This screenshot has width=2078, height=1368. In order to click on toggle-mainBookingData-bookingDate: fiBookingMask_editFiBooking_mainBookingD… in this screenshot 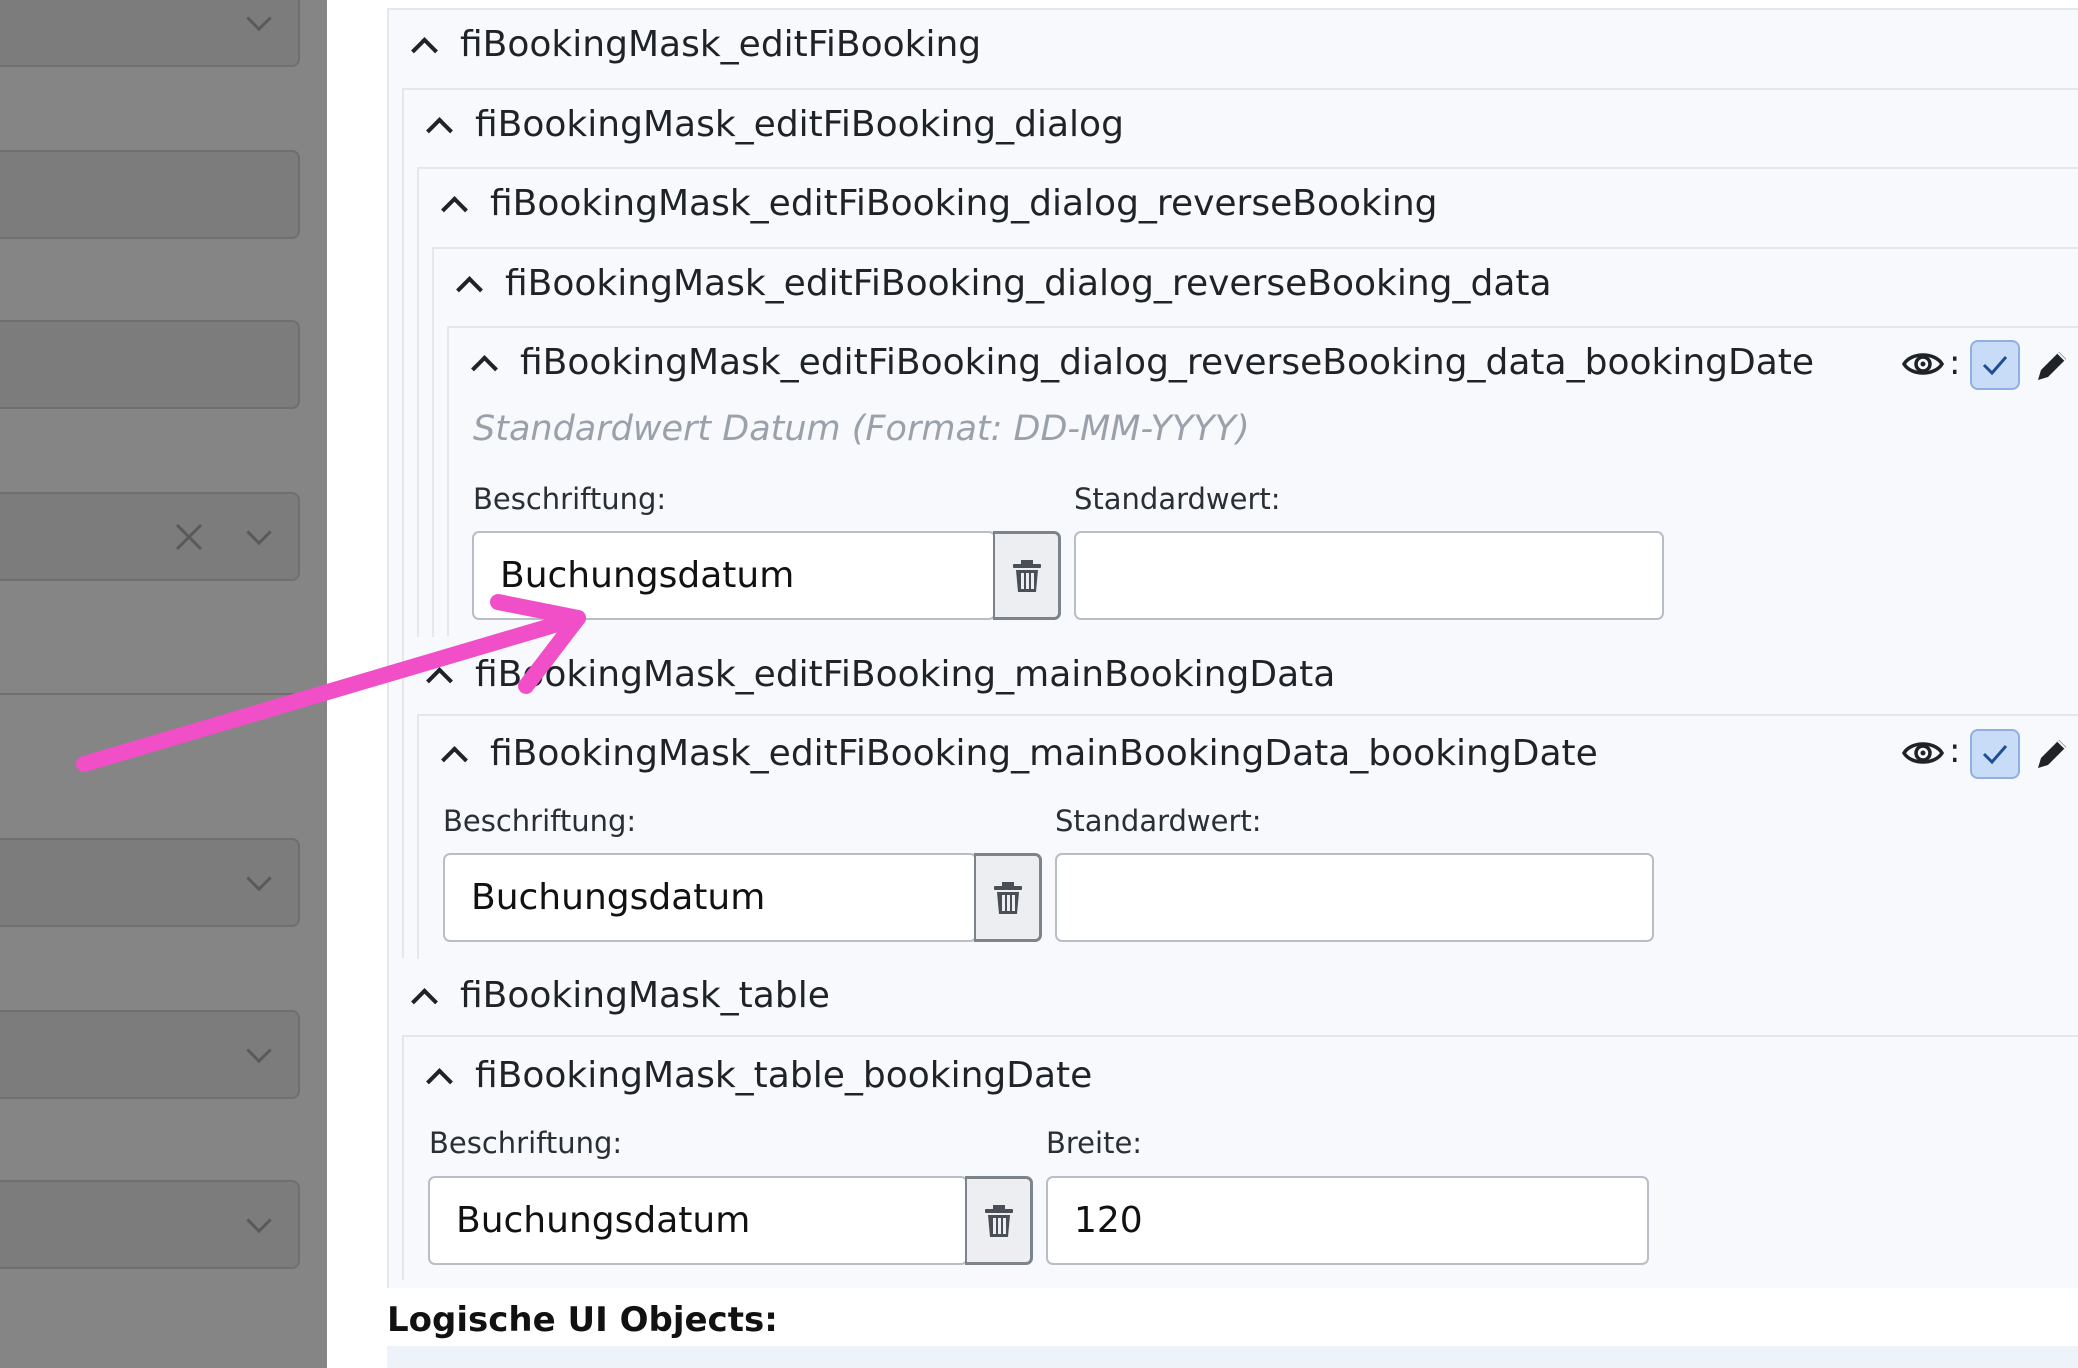, I will do `click(1019, 753)`.